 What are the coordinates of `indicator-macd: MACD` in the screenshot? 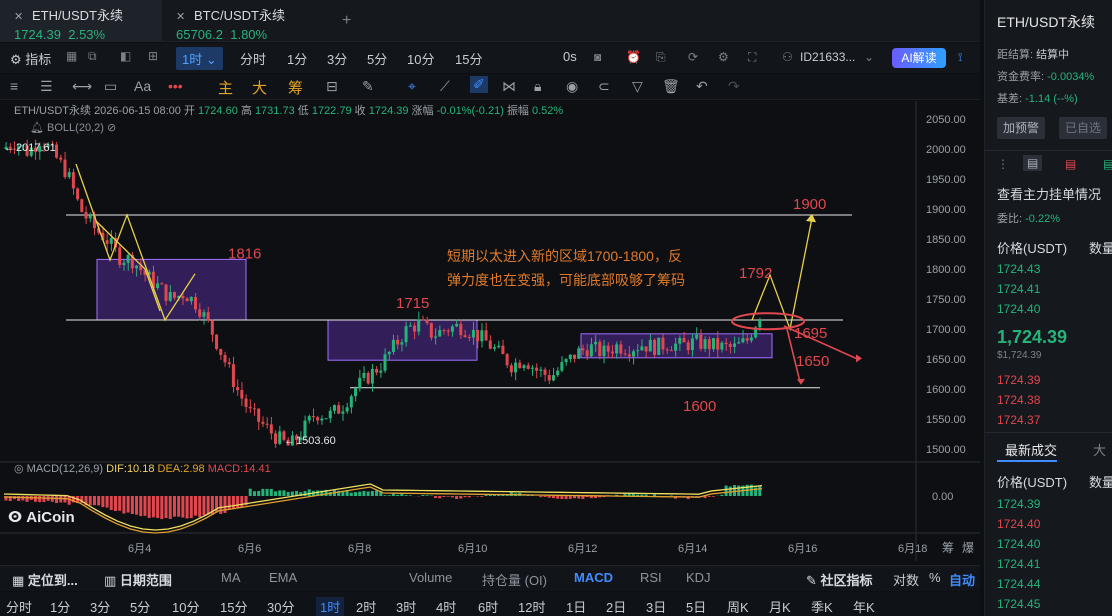 It's located at (593, 577).